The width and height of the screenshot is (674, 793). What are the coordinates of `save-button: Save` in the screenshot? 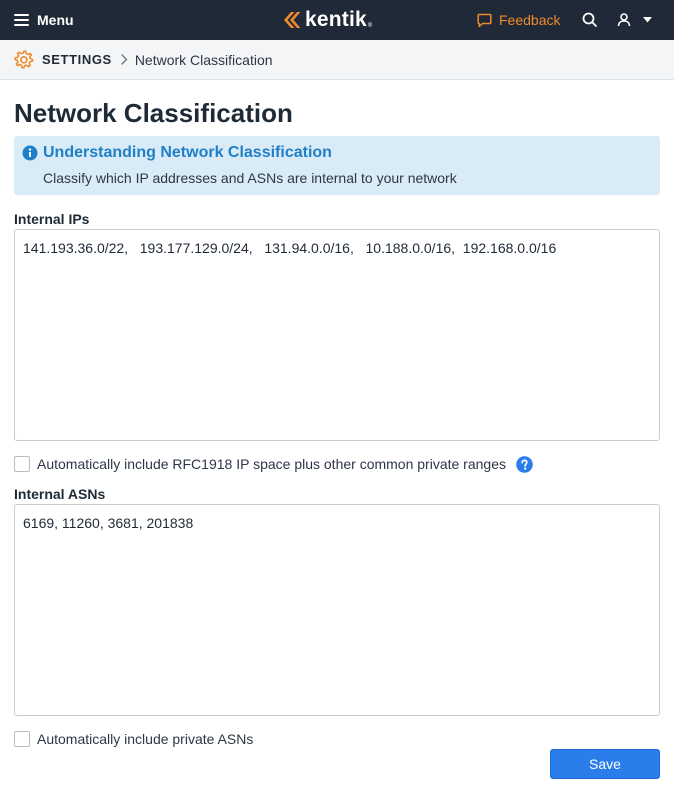 It's located at (605, 764).